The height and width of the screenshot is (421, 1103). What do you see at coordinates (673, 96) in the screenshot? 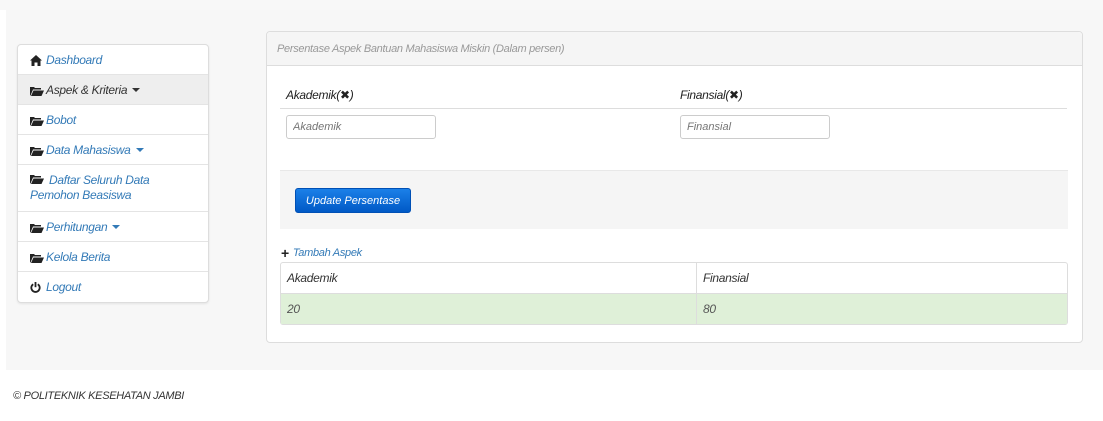
I see `field-labels-row: Akademik(✖) Finansial(✖)` at bounding box center [673, 96].